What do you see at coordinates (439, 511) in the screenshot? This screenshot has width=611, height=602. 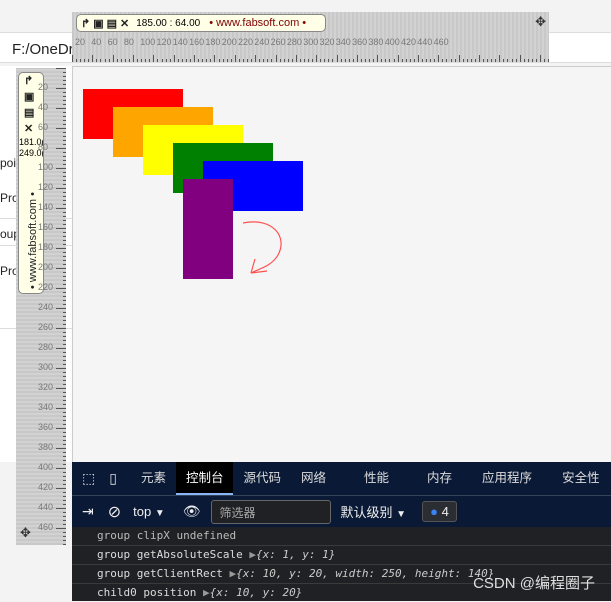 I see `message-count-badge: ● 4` at bounding box center [439, 511].